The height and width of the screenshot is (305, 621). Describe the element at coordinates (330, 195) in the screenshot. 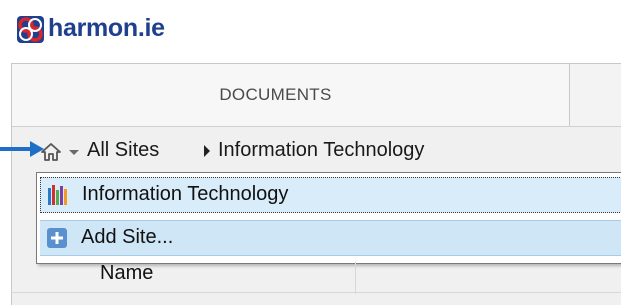

I see `menu-item-information-technology: Information Technology` at that location.